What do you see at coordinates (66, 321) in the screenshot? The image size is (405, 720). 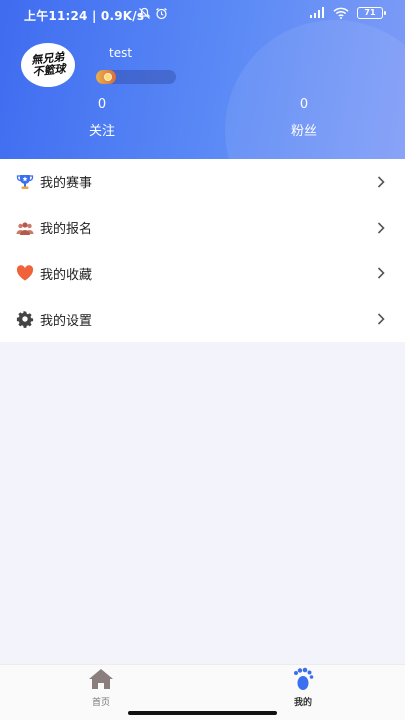 I see `menu-item-label: 我的设置` at bounding box center [66, 321].